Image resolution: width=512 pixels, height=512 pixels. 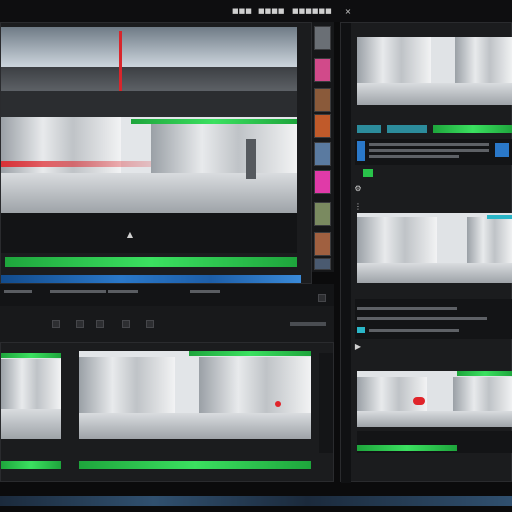 What do you see at coordinates (394, 60) in the screenshot?
I see `rp1-wall-left` at bounding box center [394, 60].